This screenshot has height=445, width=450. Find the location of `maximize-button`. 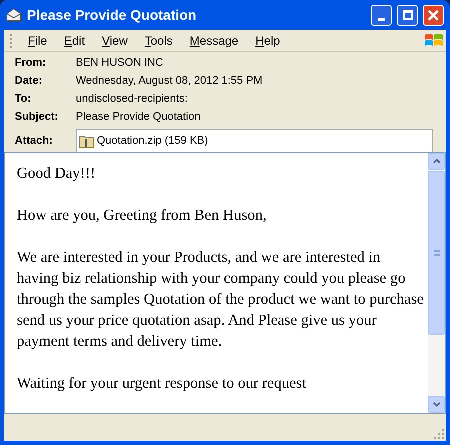

maximize-button is located at coordinates (407, 15).